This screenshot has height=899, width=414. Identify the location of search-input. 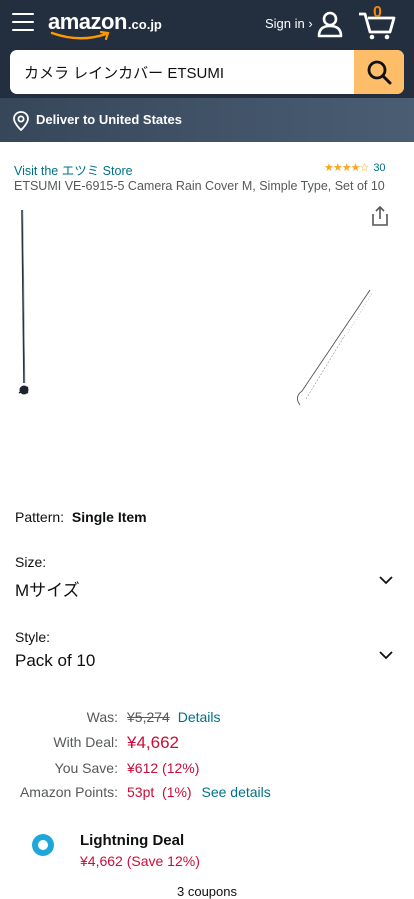
(182, 72).